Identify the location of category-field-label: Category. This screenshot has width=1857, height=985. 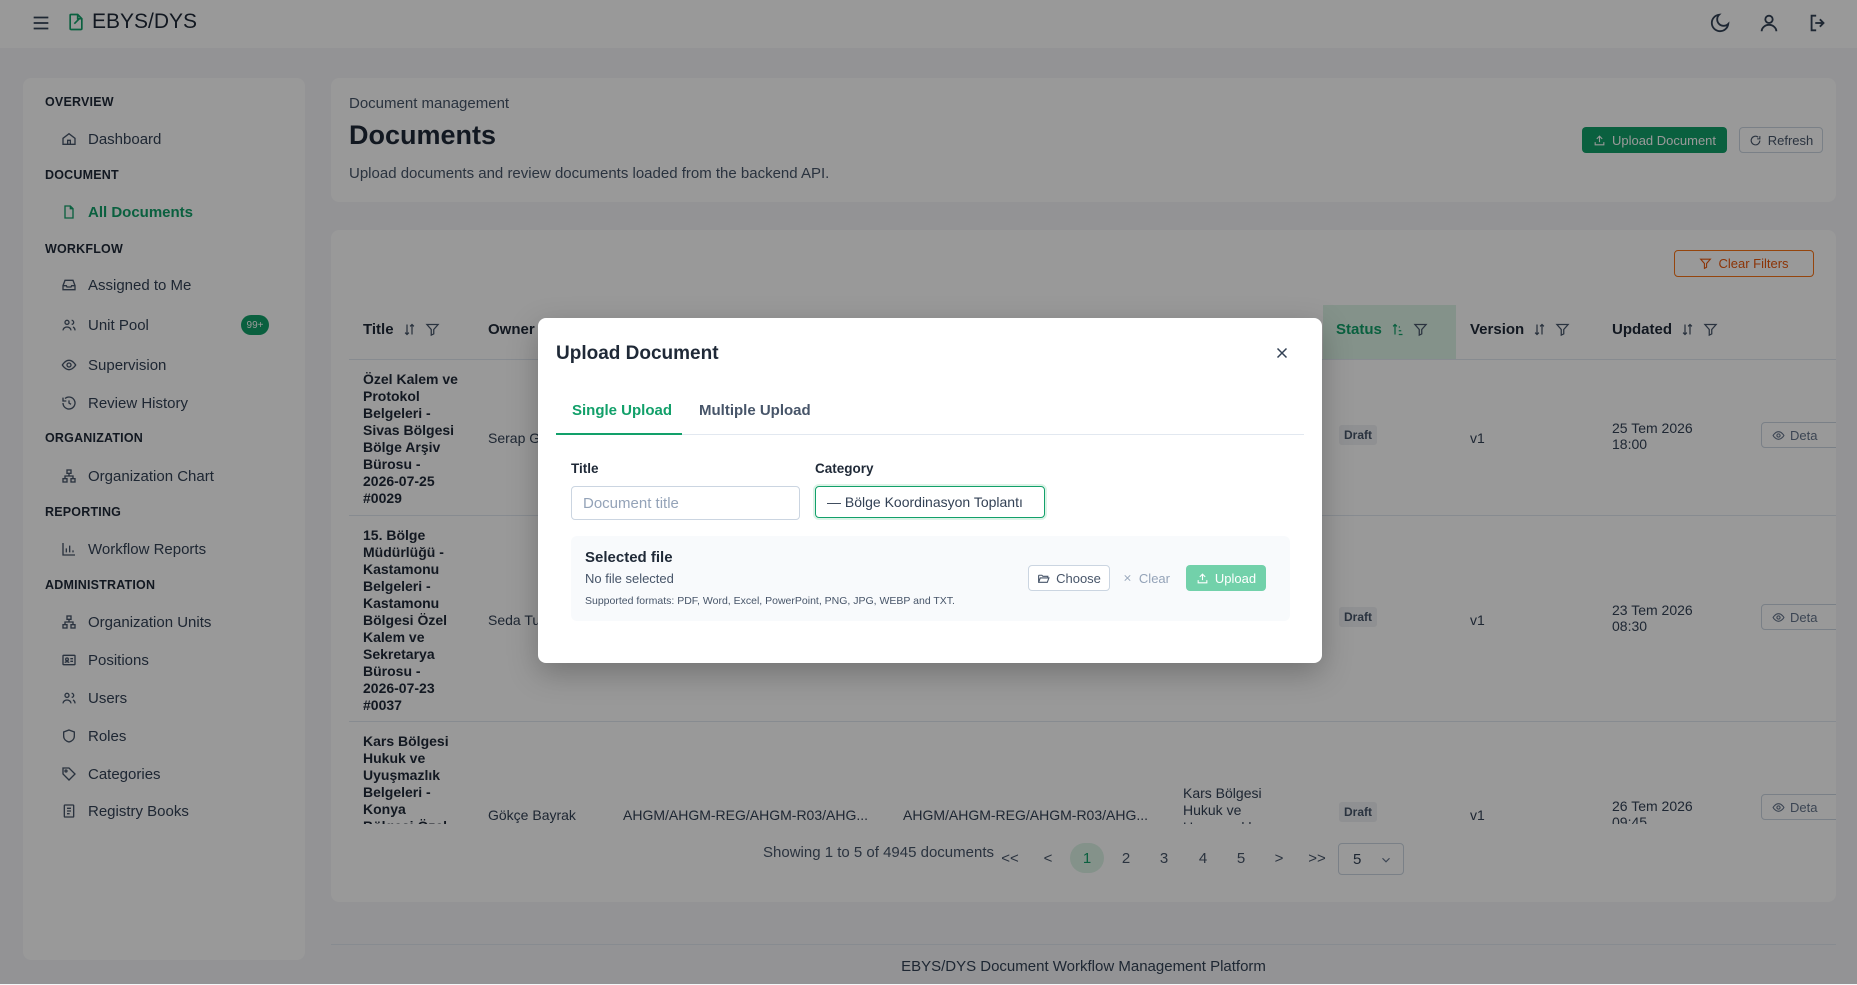
(844, 468).